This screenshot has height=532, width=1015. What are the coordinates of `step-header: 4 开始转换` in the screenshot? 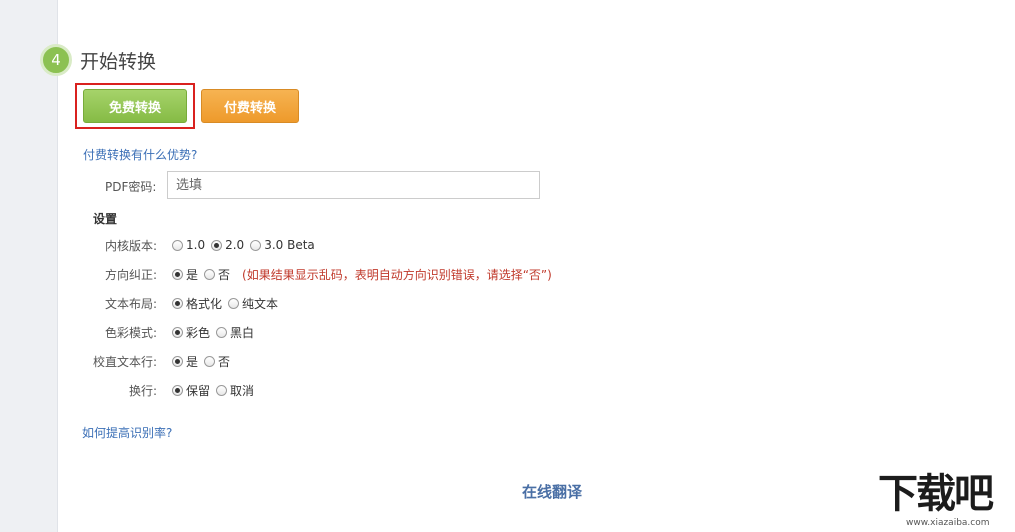 It's located at (98, 60).